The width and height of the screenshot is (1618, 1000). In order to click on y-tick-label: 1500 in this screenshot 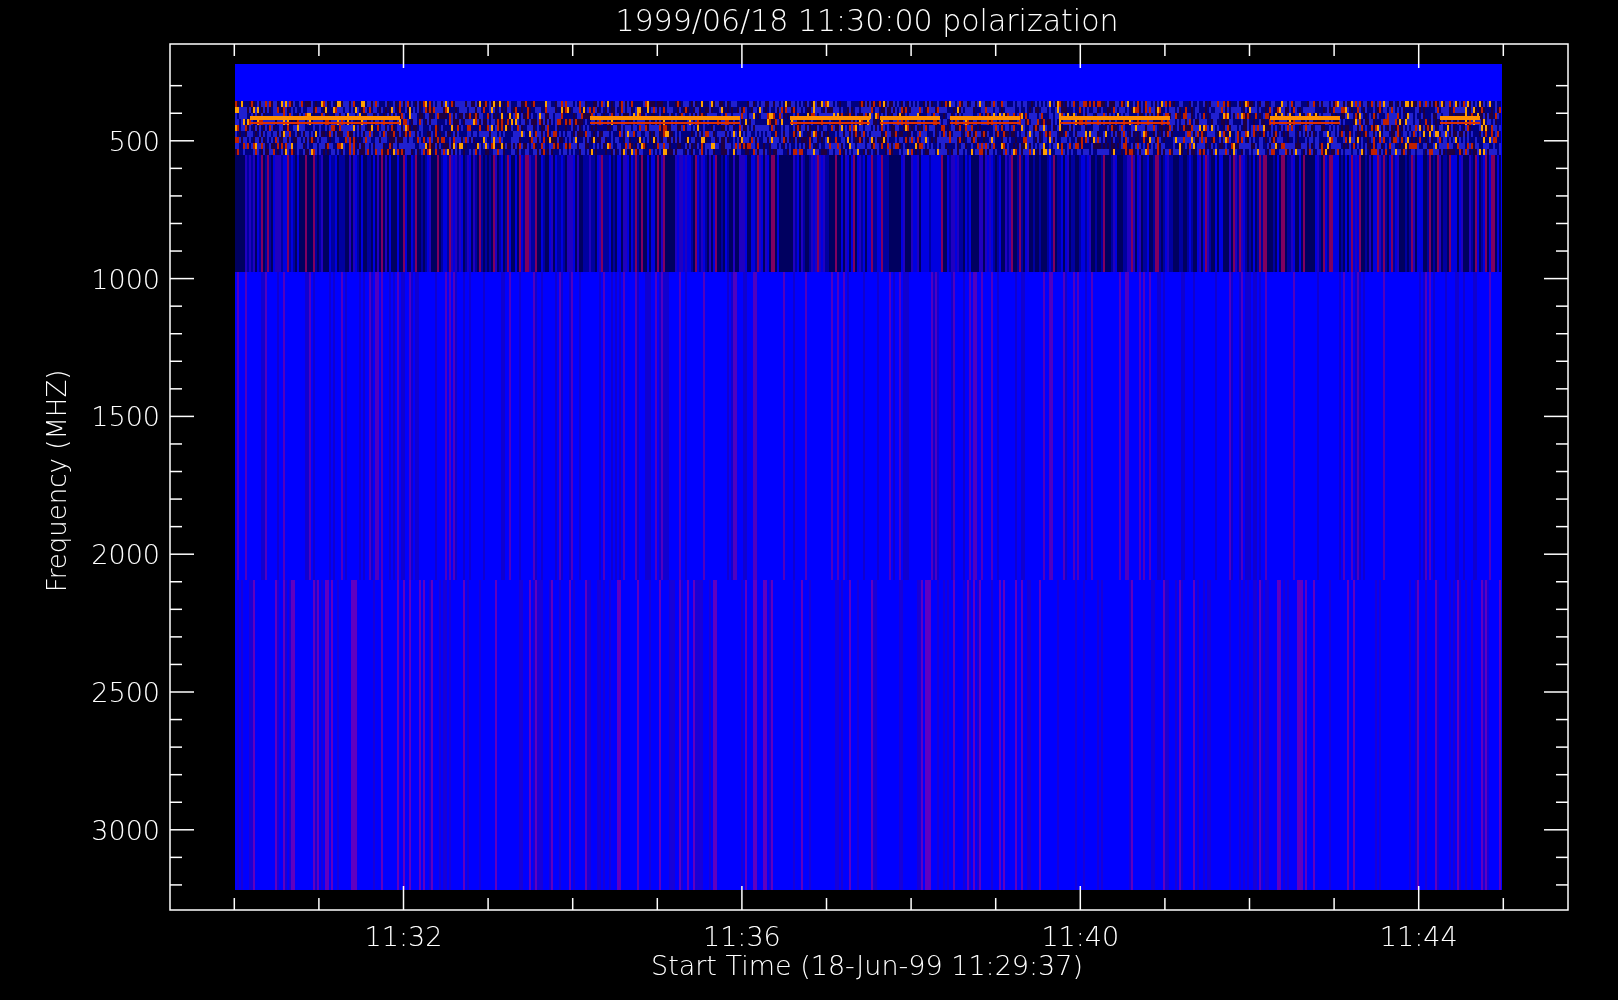, I will do `click(125, 417)`.